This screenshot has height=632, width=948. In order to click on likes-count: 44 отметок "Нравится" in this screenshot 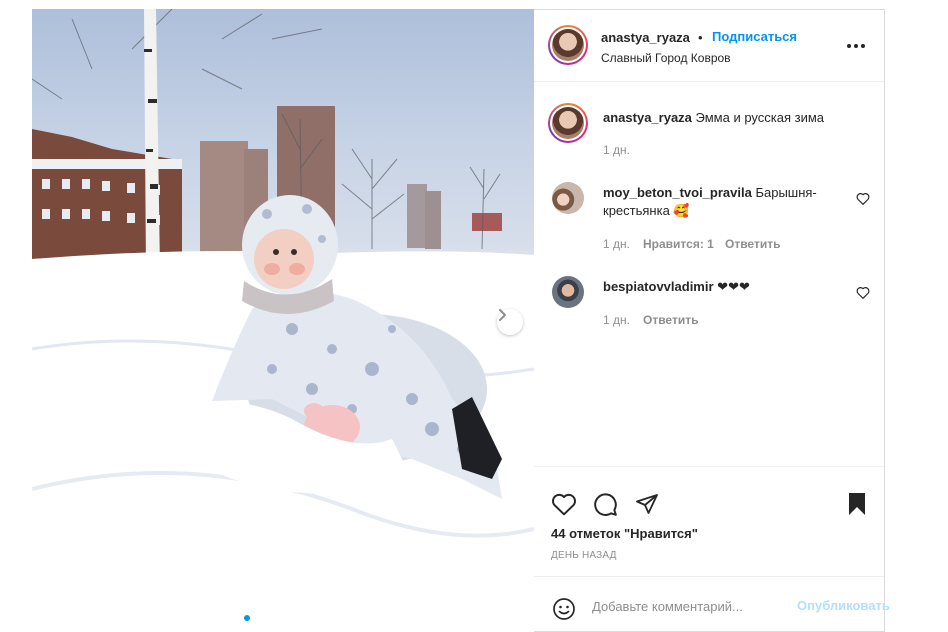, I will do `click(624, 533)`.